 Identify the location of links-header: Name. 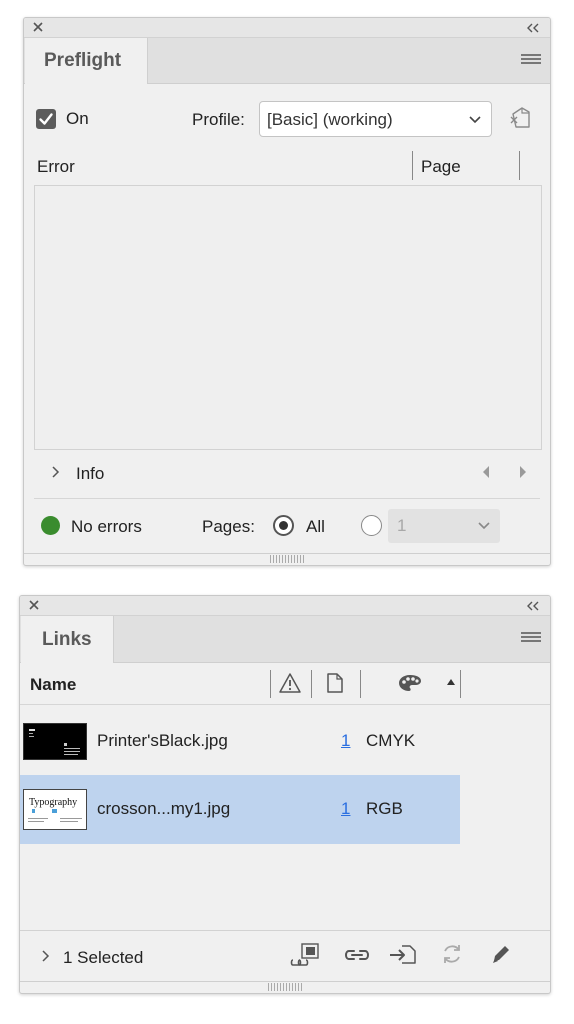
(285, 684).